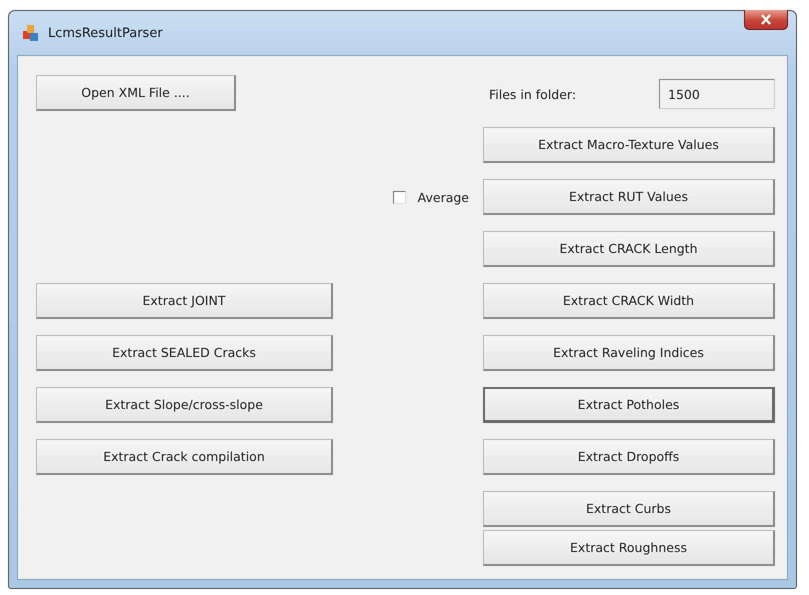  What do you see at coordinates (442, 197) in the screenshot?
I see `average-label: Average` at bounding box center [442, 197].